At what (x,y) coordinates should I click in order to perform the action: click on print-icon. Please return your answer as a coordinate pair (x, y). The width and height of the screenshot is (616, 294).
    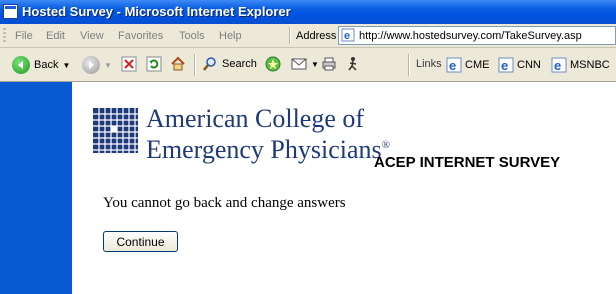
    Looking at the image, I should click on (329, 64).